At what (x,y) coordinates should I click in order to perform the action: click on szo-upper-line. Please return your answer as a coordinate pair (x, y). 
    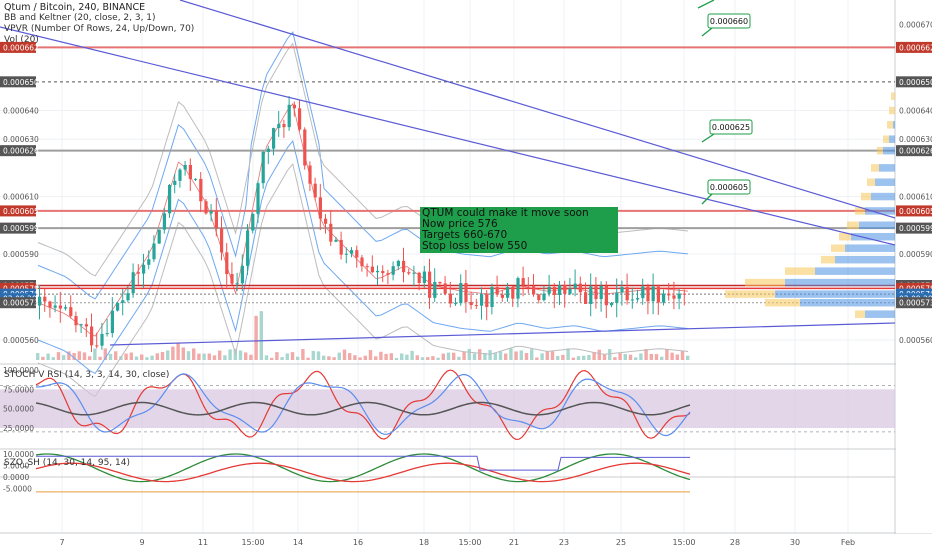
    Looking at the image, I should click on (363, 463).